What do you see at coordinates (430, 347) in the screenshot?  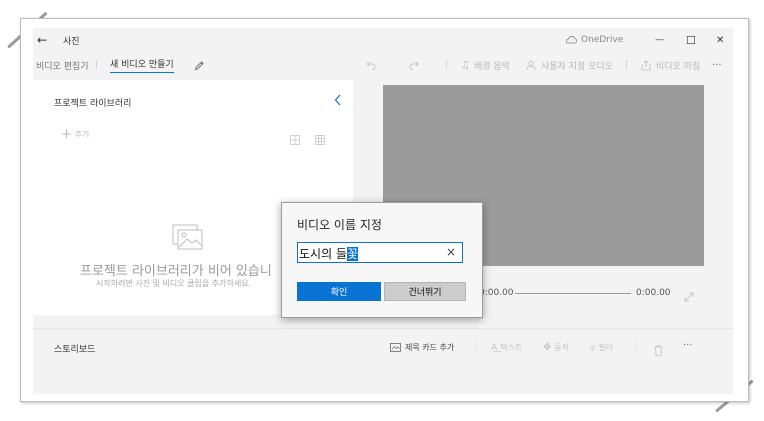 I see `add-title-card-label: 제목 카드 추가` at bounding box center [430, 347].